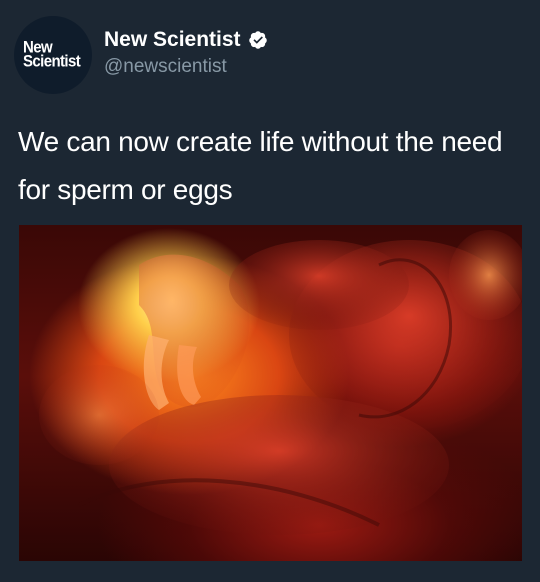 The image size is (540, 582). I want to click on display-name: New Scientist, so click(172, 40).